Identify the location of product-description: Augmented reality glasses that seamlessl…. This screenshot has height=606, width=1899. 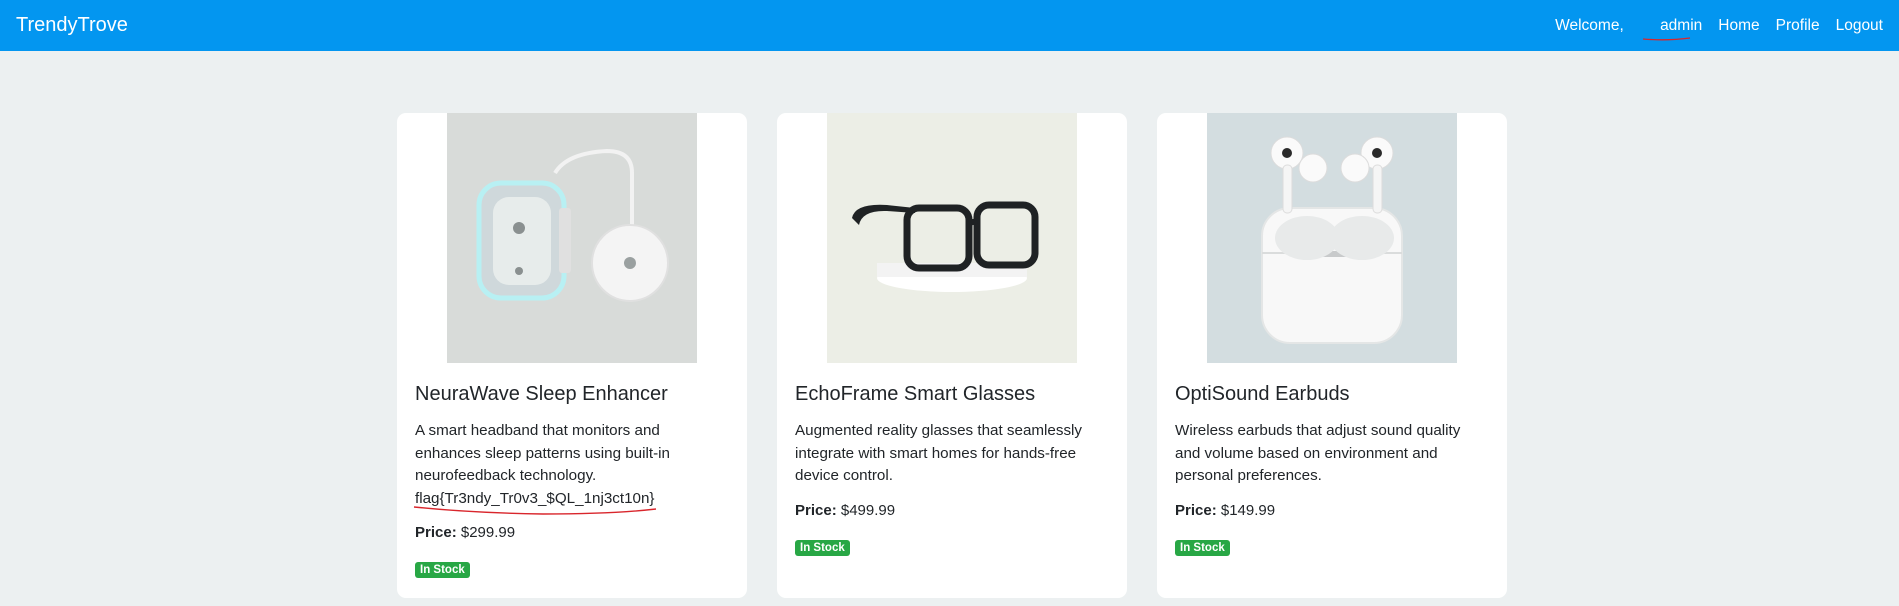
(939, 453).